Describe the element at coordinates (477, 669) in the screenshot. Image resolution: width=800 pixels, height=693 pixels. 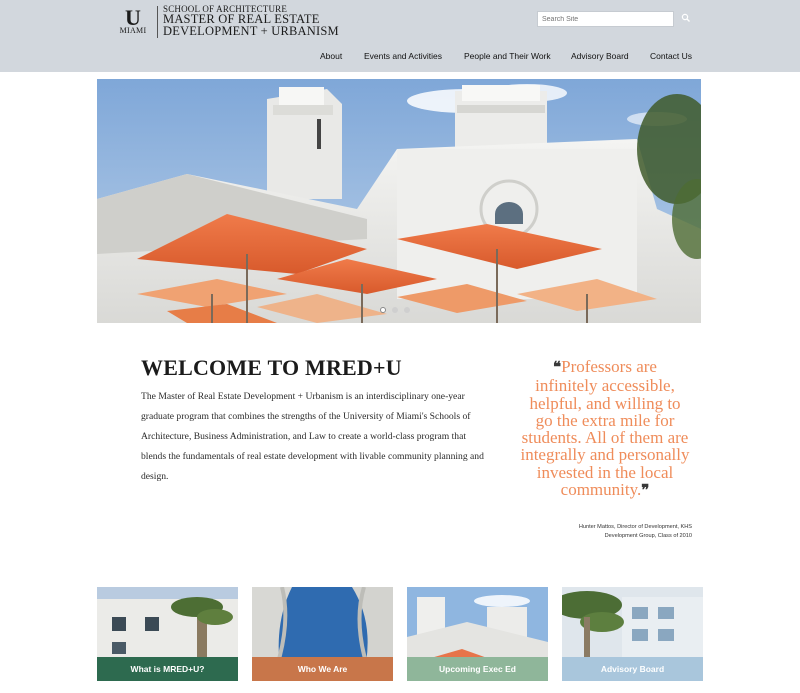
I see `tile-label: Upcoming Exec Ed` at that location.